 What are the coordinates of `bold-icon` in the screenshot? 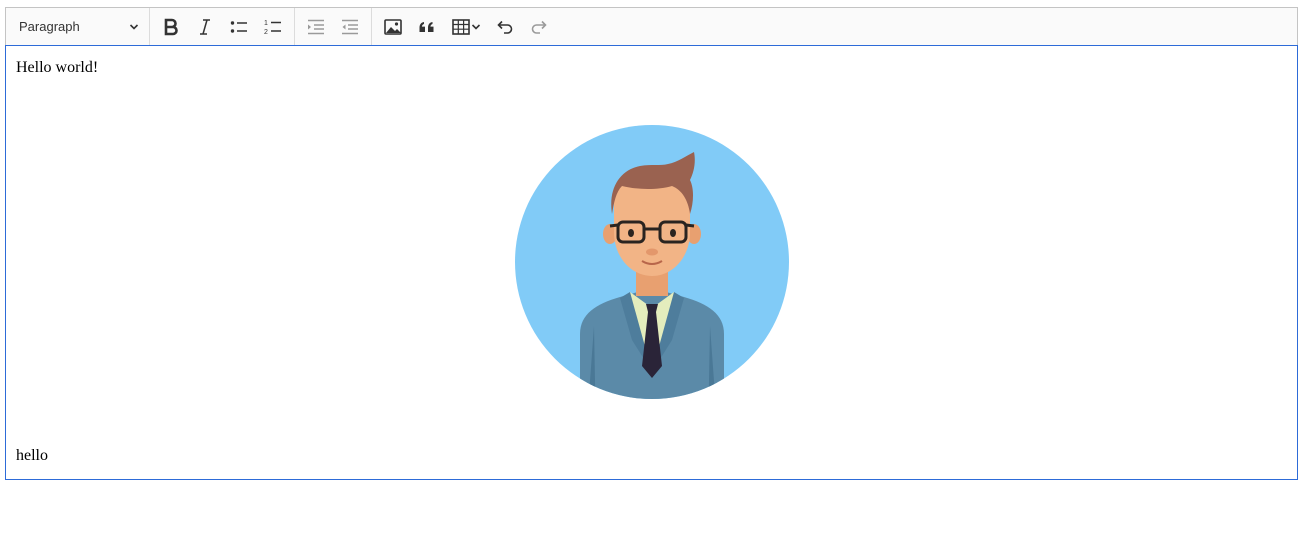 It's located at (171, 26).